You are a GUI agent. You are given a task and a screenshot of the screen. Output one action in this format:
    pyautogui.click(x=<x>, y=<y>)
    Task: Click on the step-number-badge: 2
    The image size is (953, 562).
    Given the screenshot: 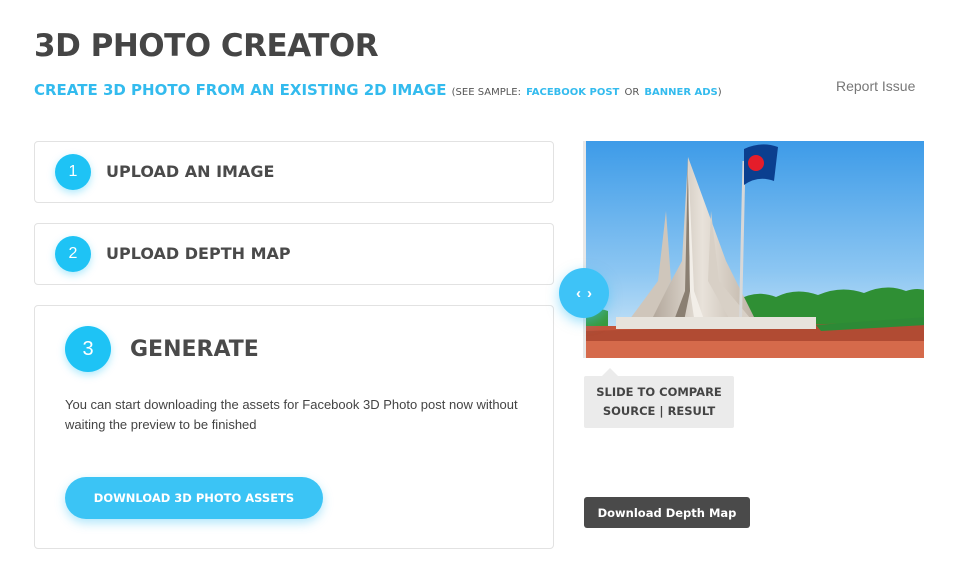 What is the action you would take?
    pyautogui.click(x=73, y=254)
    